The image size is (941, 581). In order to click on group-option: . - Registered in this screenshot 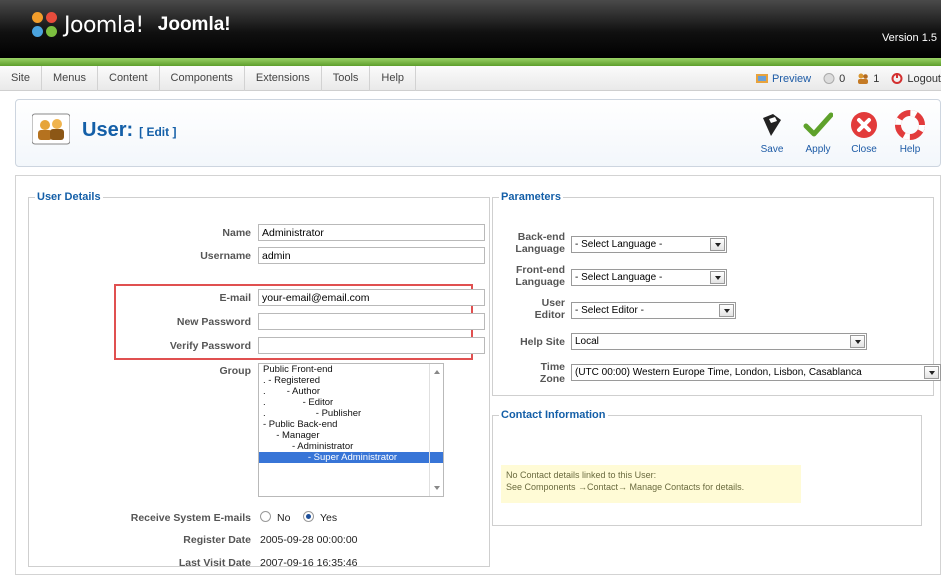, I will do `click(351, 380)`.